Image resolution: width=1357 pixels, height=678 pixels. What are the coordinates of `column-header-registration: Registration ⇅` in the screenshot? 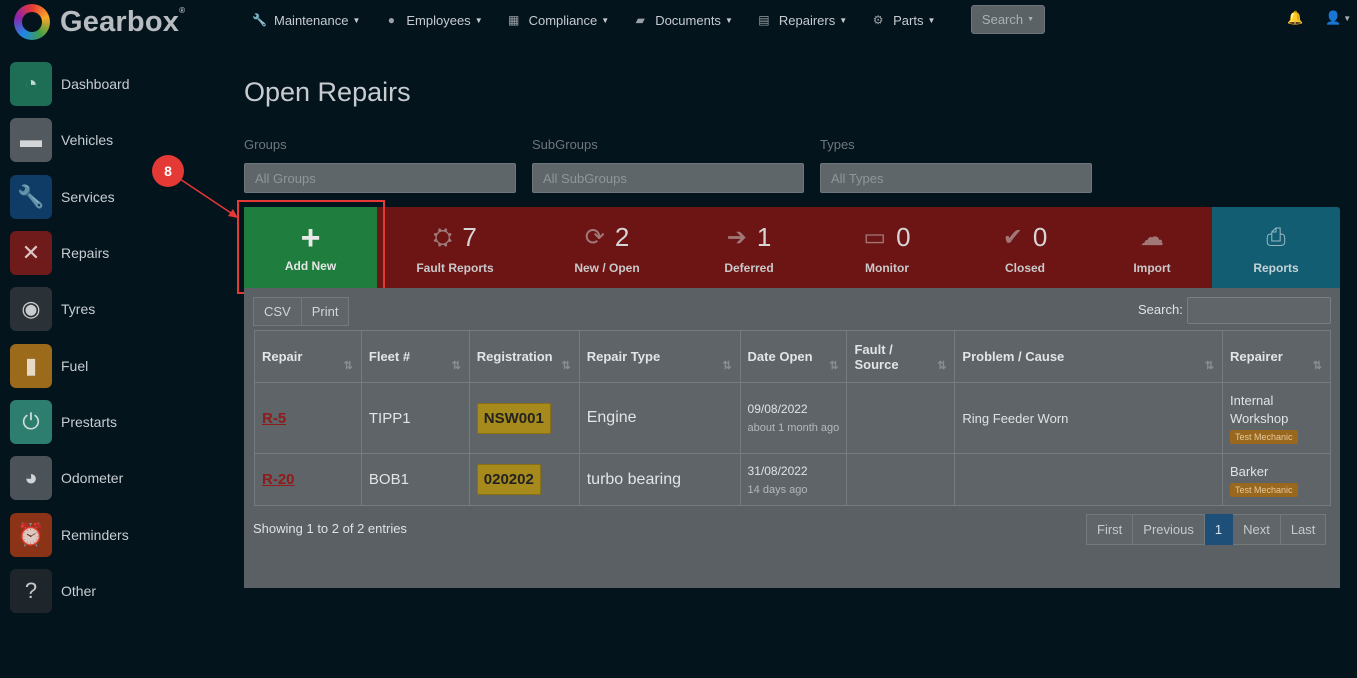 It's located at (524, 356).